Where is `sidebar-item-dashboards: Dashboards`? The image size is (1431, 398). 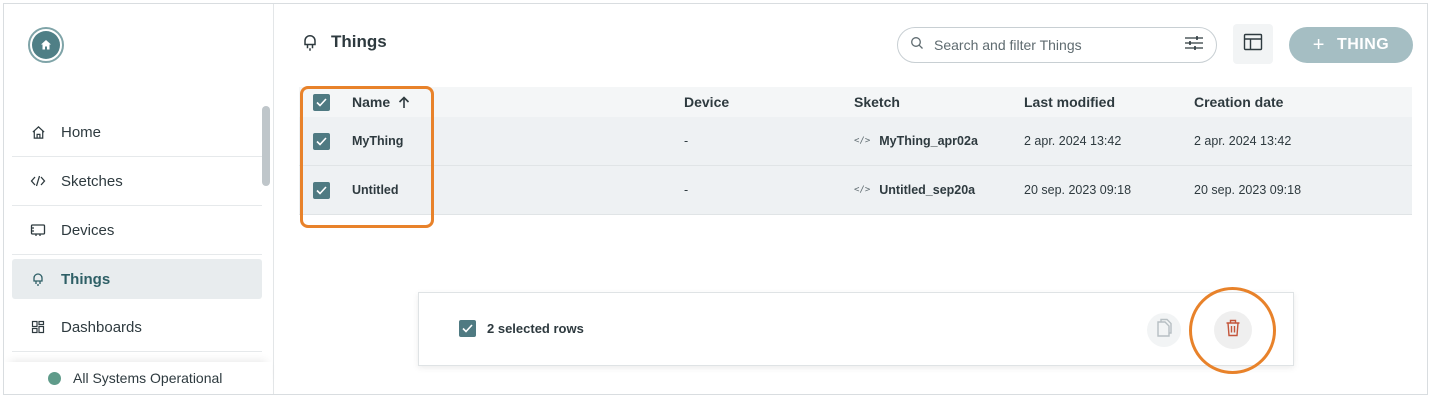 sidebar-item-dashboards: Dashboards is located at coordinates (137, 327).